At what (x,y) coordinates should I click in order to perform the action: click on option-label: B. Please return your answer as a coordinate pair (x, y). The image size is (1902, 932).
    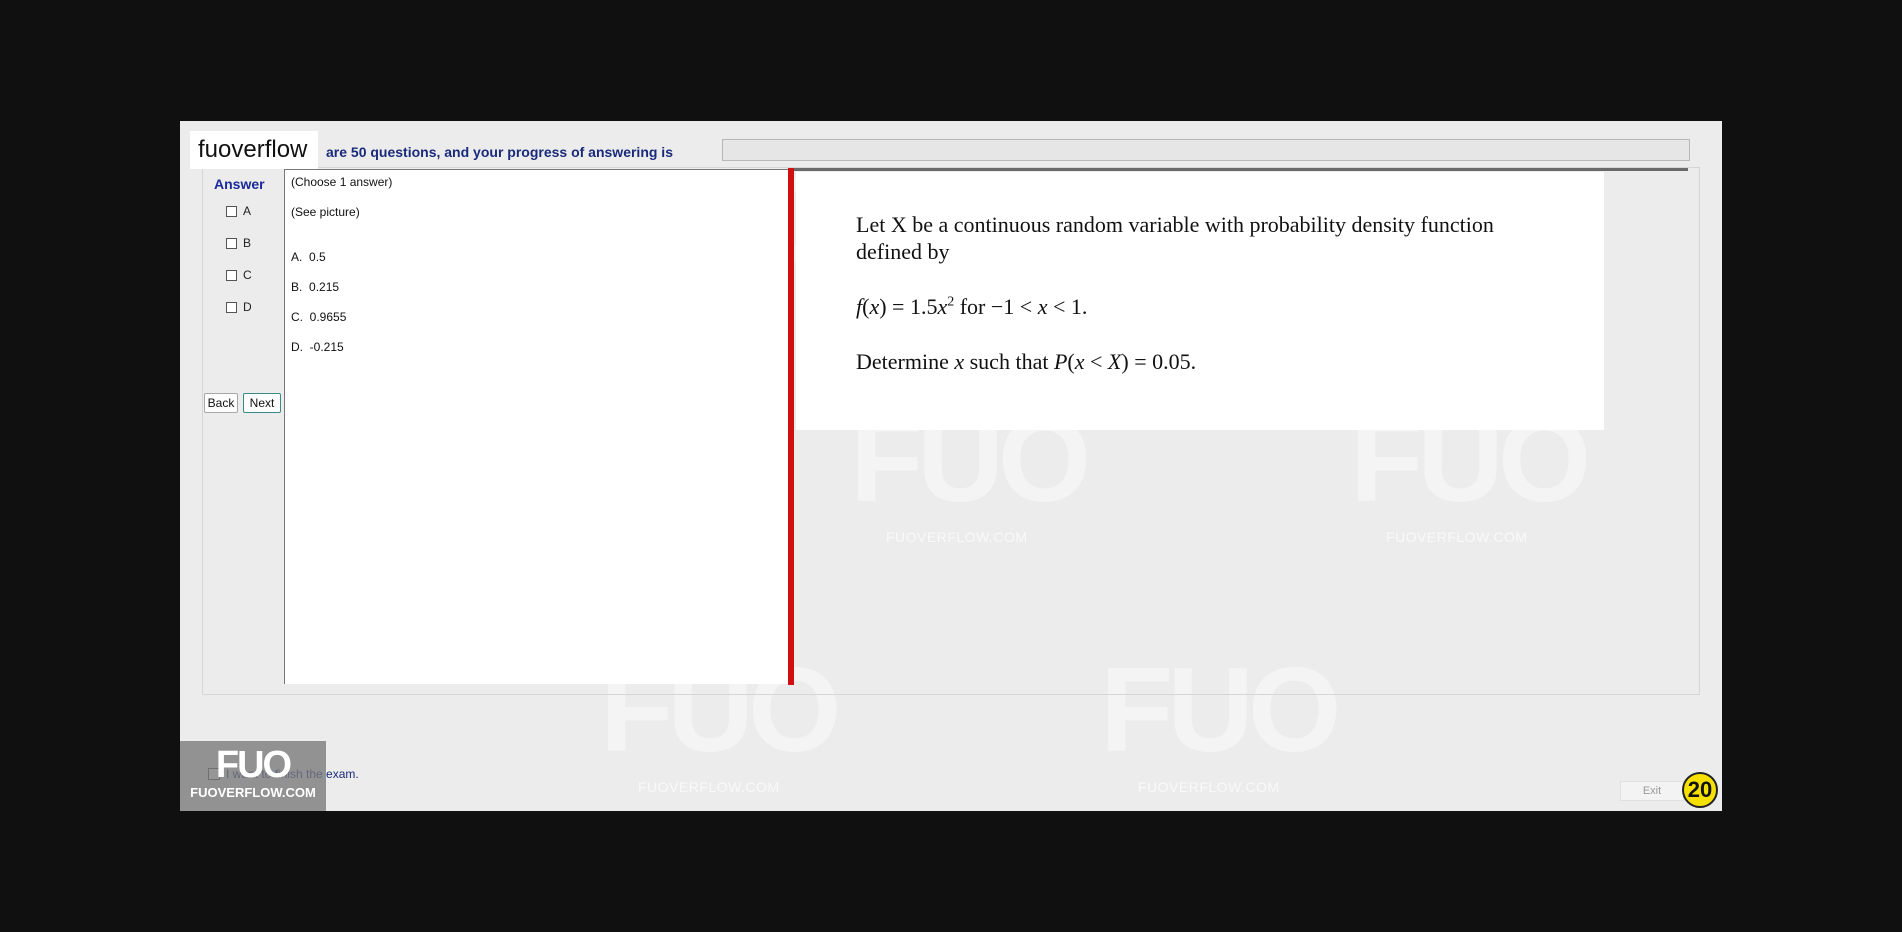
    Looking at the image, I should click on (247, 243).